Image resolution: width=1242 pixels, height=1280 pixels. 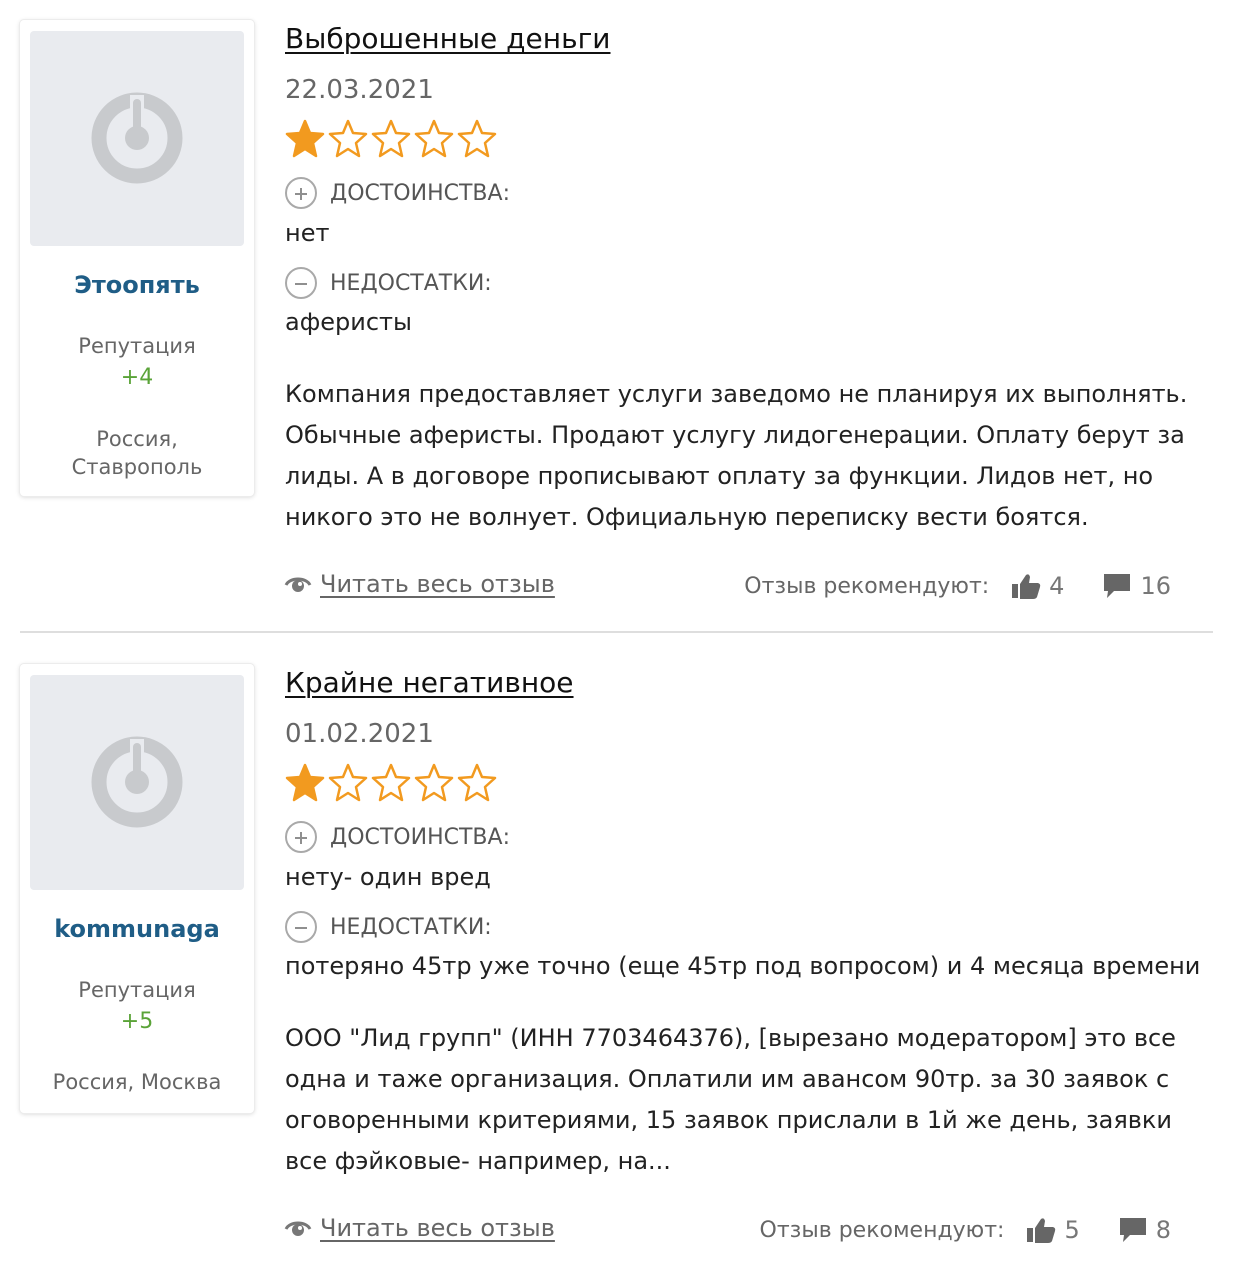 What do you see at coordinates (1057, 586) in the screenshot?
I see `likes-count: 4` at bounding box center [1057, 586].